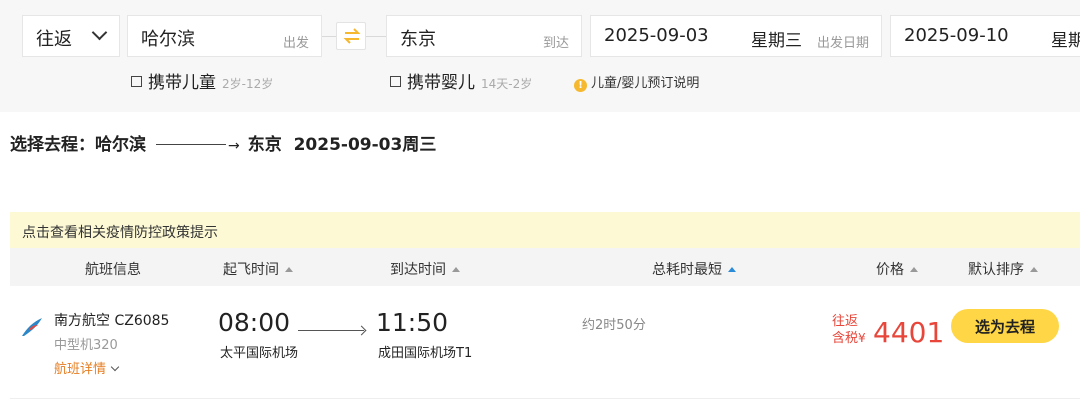  Describe the element at coordinates (248, 84) in the screenshot. I see `child-age-hint: 2岁-12岁` at that location.